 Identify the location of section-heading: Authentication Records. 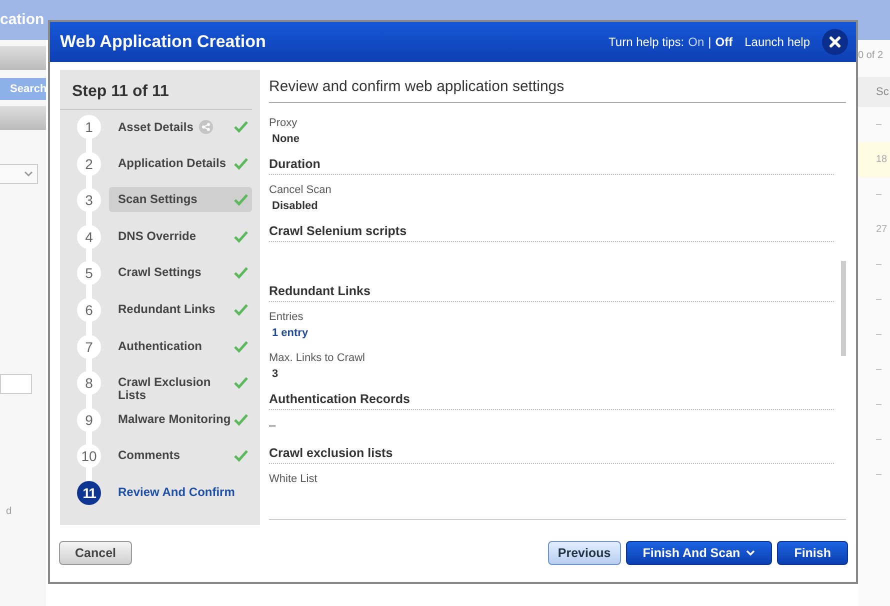
(551, 401).